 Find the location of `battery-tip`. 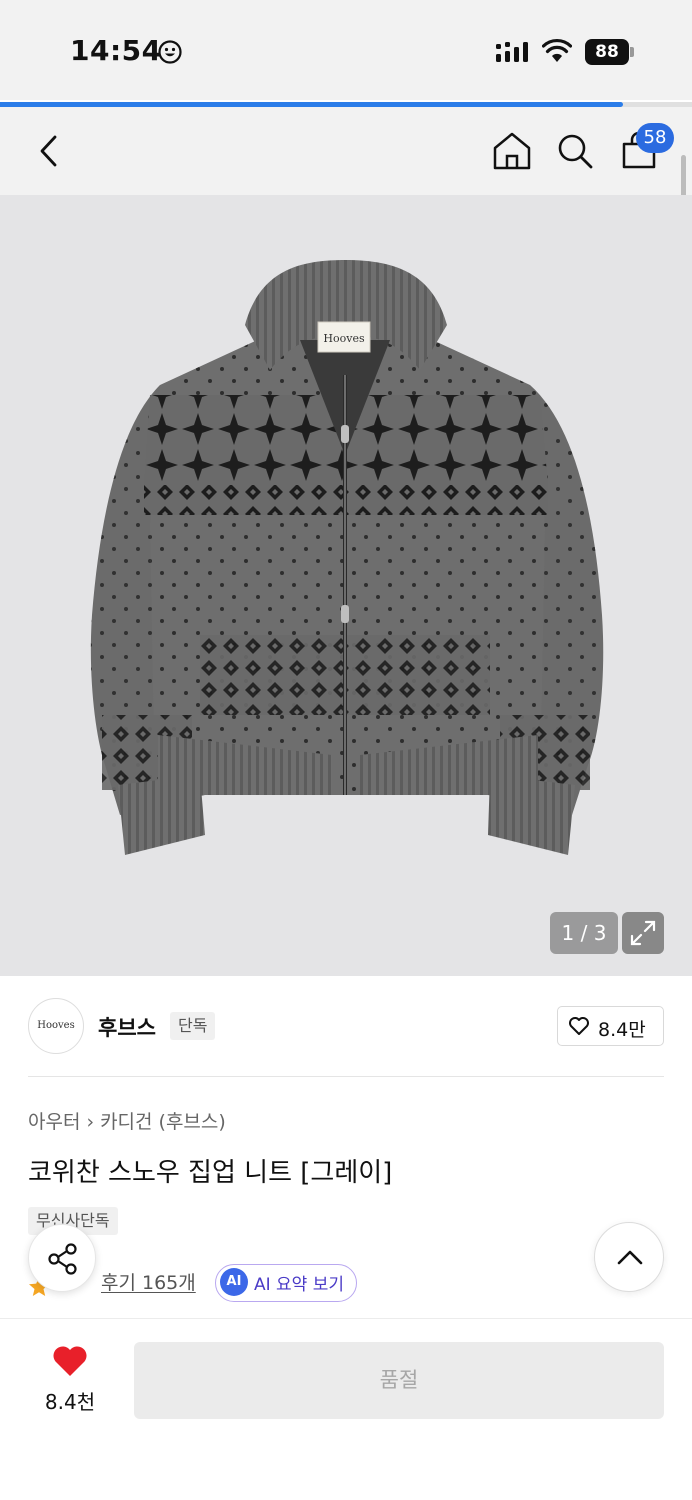

battery-tip is located at coordinates (632, 52).